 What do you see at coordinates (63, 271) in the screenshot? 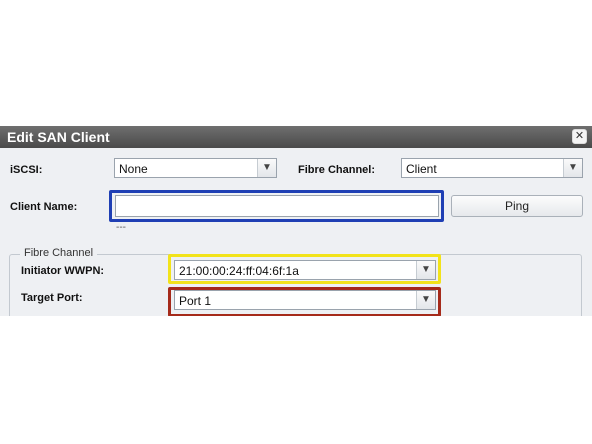
I see `initiator-wwpn-label: Initiator WWPN:` at bounding box center [63, 271].